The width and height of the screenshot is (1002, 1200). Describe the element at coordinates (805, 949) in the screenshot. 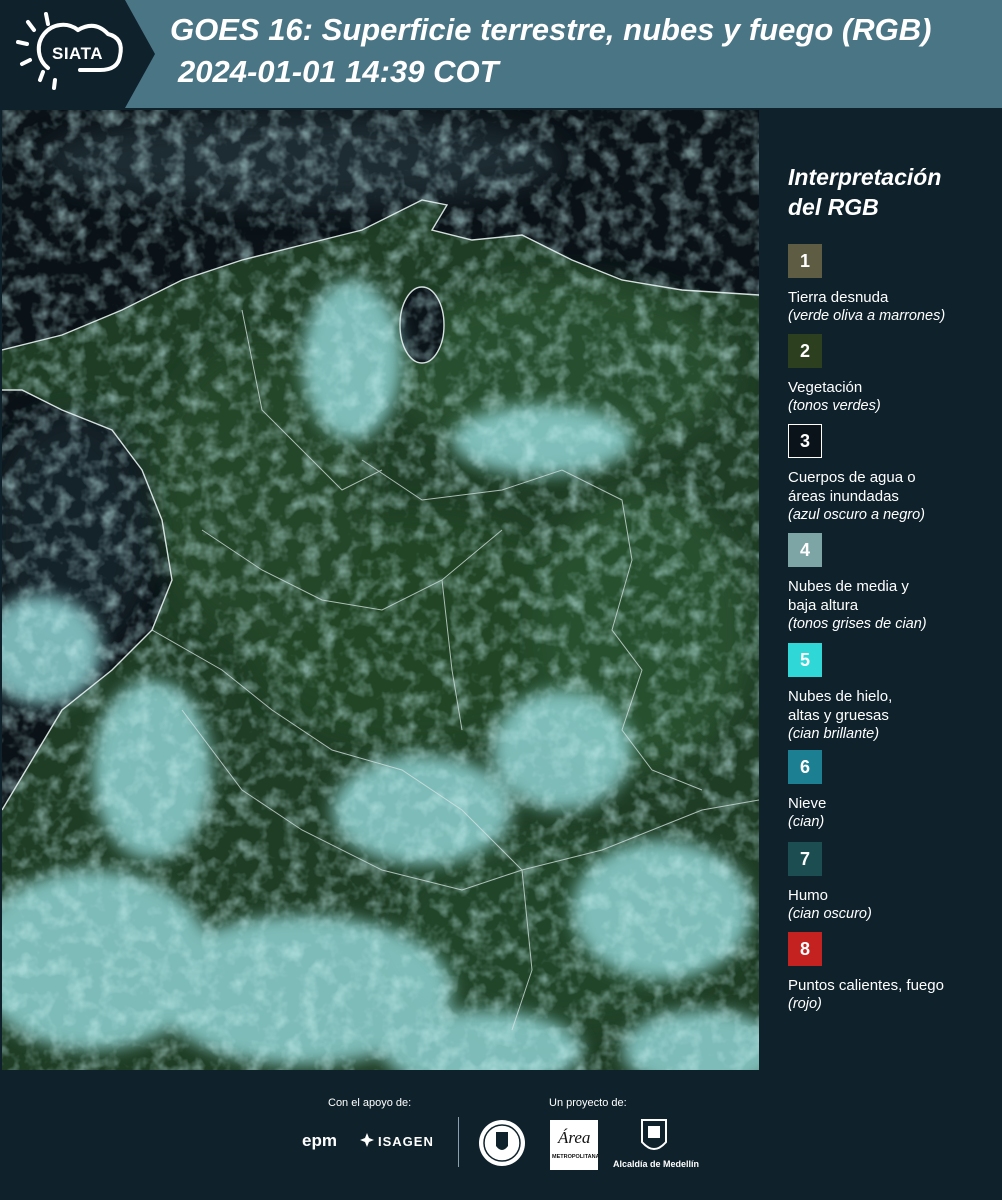

I see `legend-swatch: 8` at that location.